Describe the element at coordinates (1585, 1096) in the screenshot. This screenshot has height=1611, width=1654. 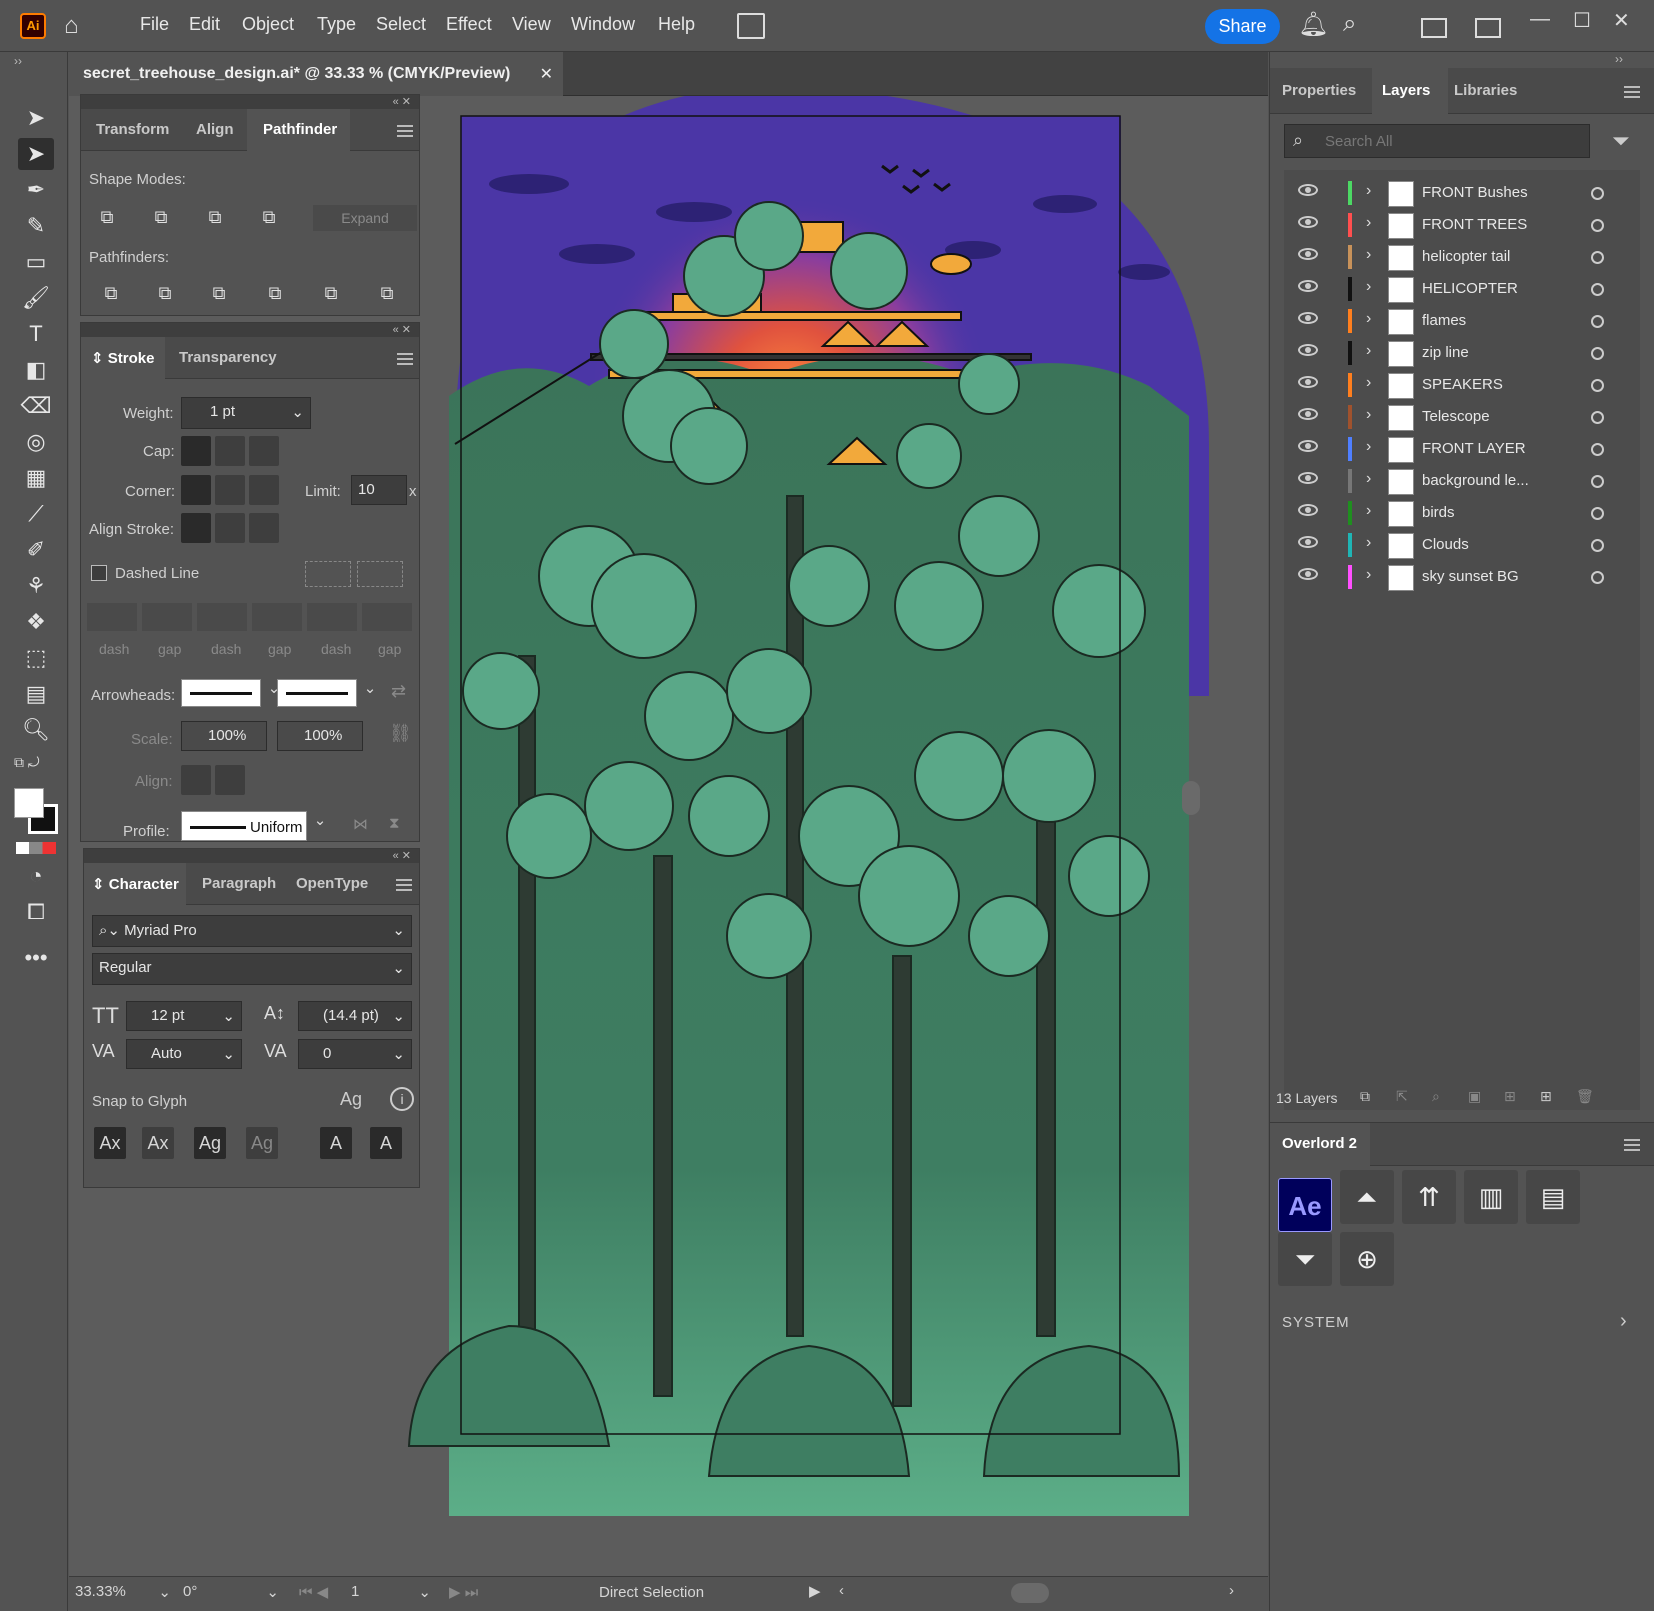
I see `delete-layer-icon: 🗑︎` at that location.